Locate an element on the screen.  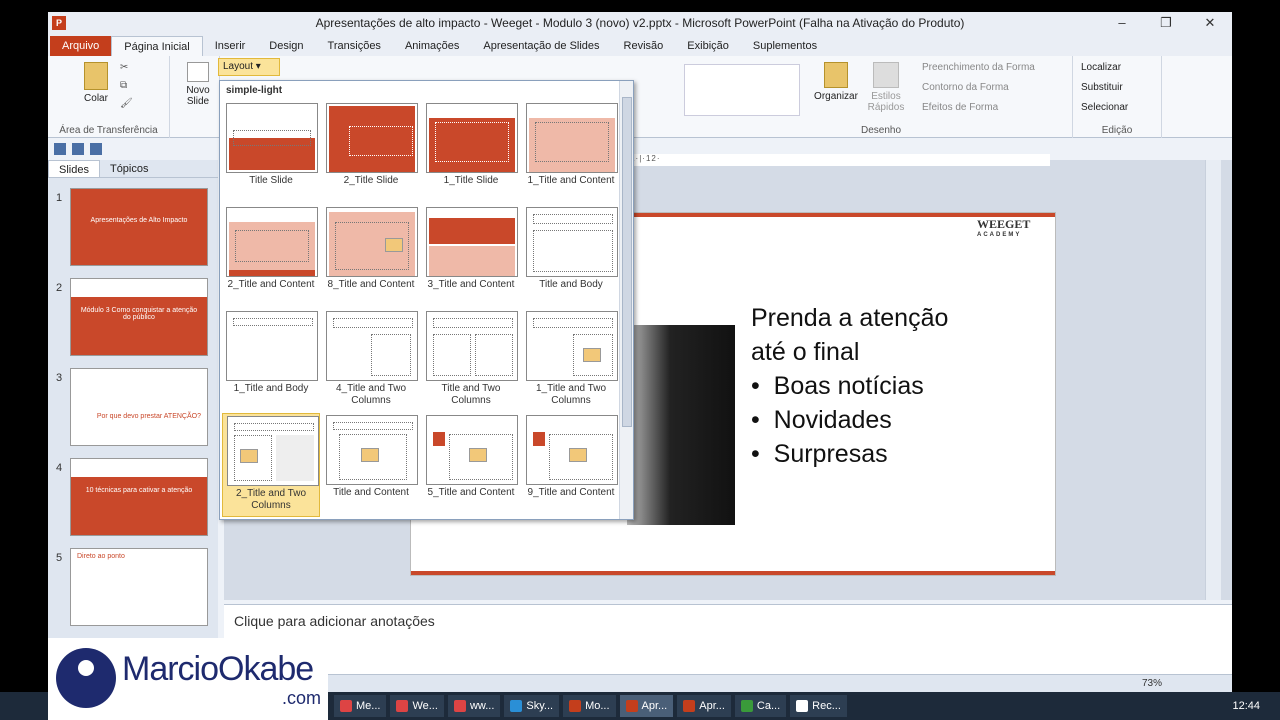
layout-3-title-and-content: 3_Title and Content is located at coordinates (471, 257).